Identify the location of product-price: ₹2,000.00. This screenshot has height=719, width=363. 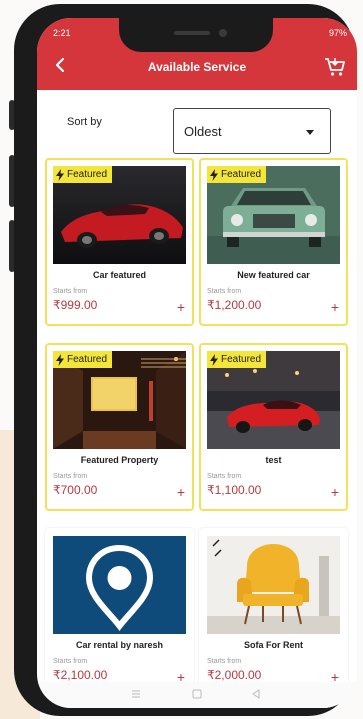
(234, 675).